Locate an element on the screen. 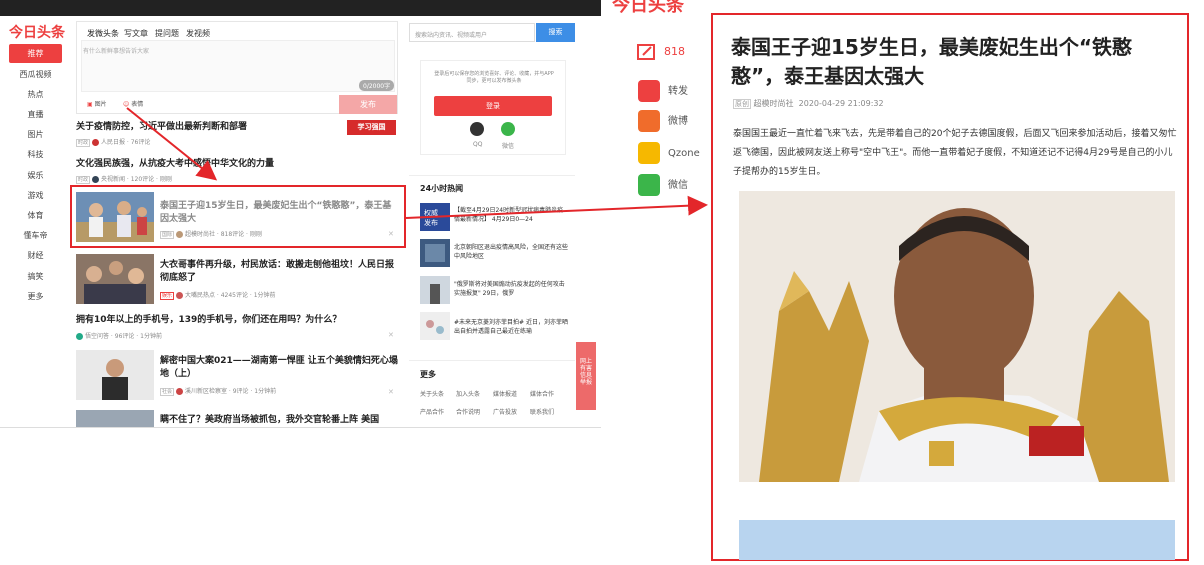  annotation-arrows is located at coordinates (417, 163).